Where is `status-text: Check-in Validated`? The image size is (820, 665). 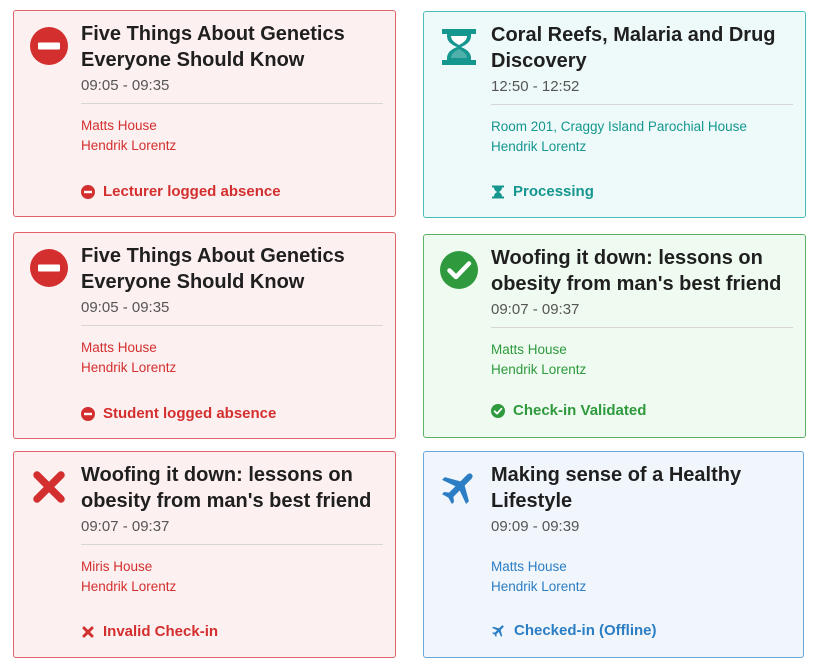
status-text: Check-in Validated is located at coordinates (580, 410).